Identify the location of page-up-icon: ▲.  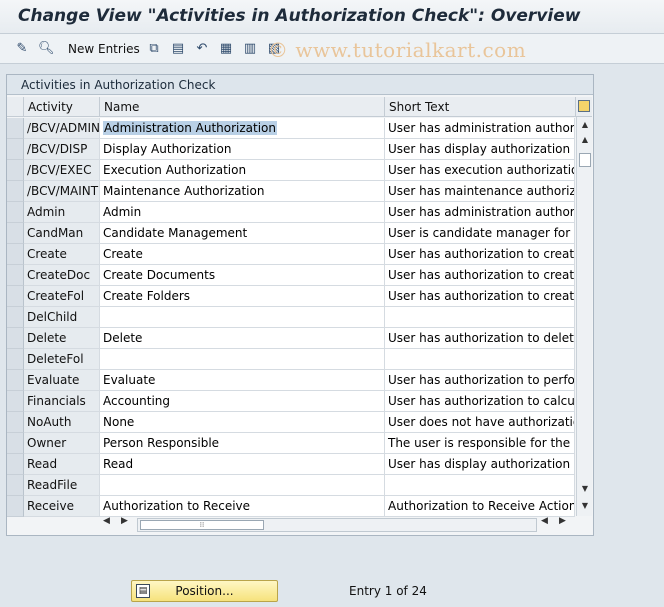
(585, 140).